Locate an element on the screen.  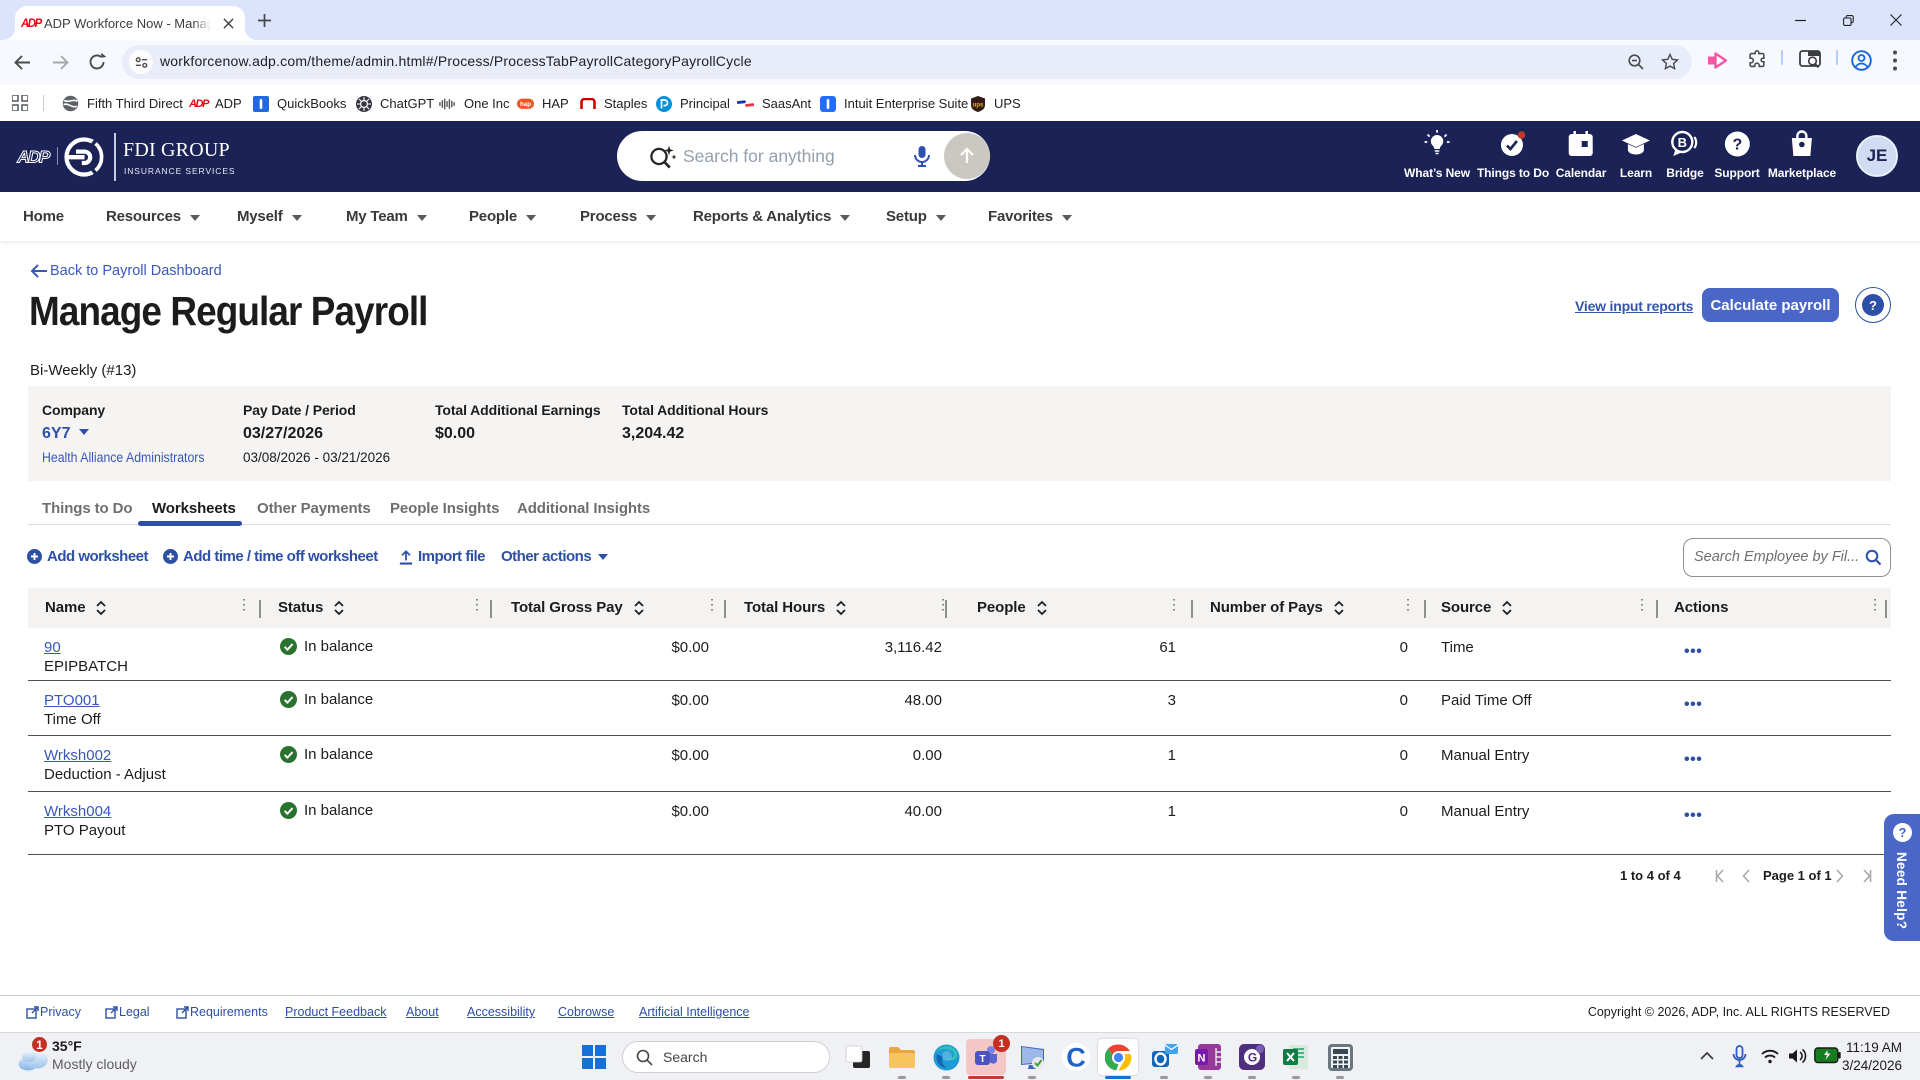
svg-text: T is located at coordinates (982, 1059).